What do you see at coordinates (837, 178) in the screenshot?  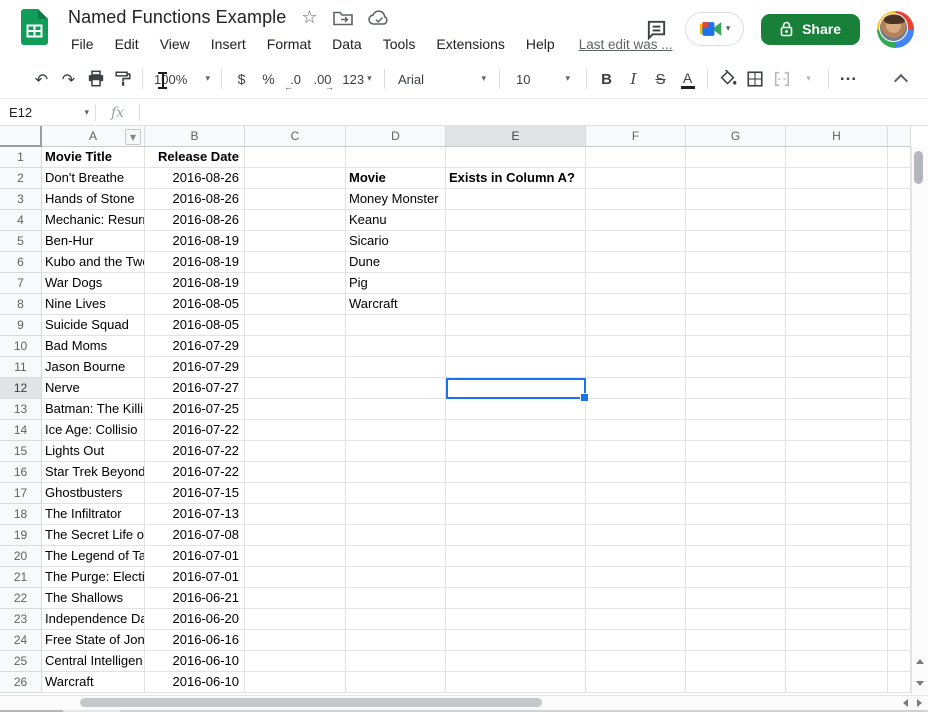 I see `cell-H2` at bounding box center [837, 178].